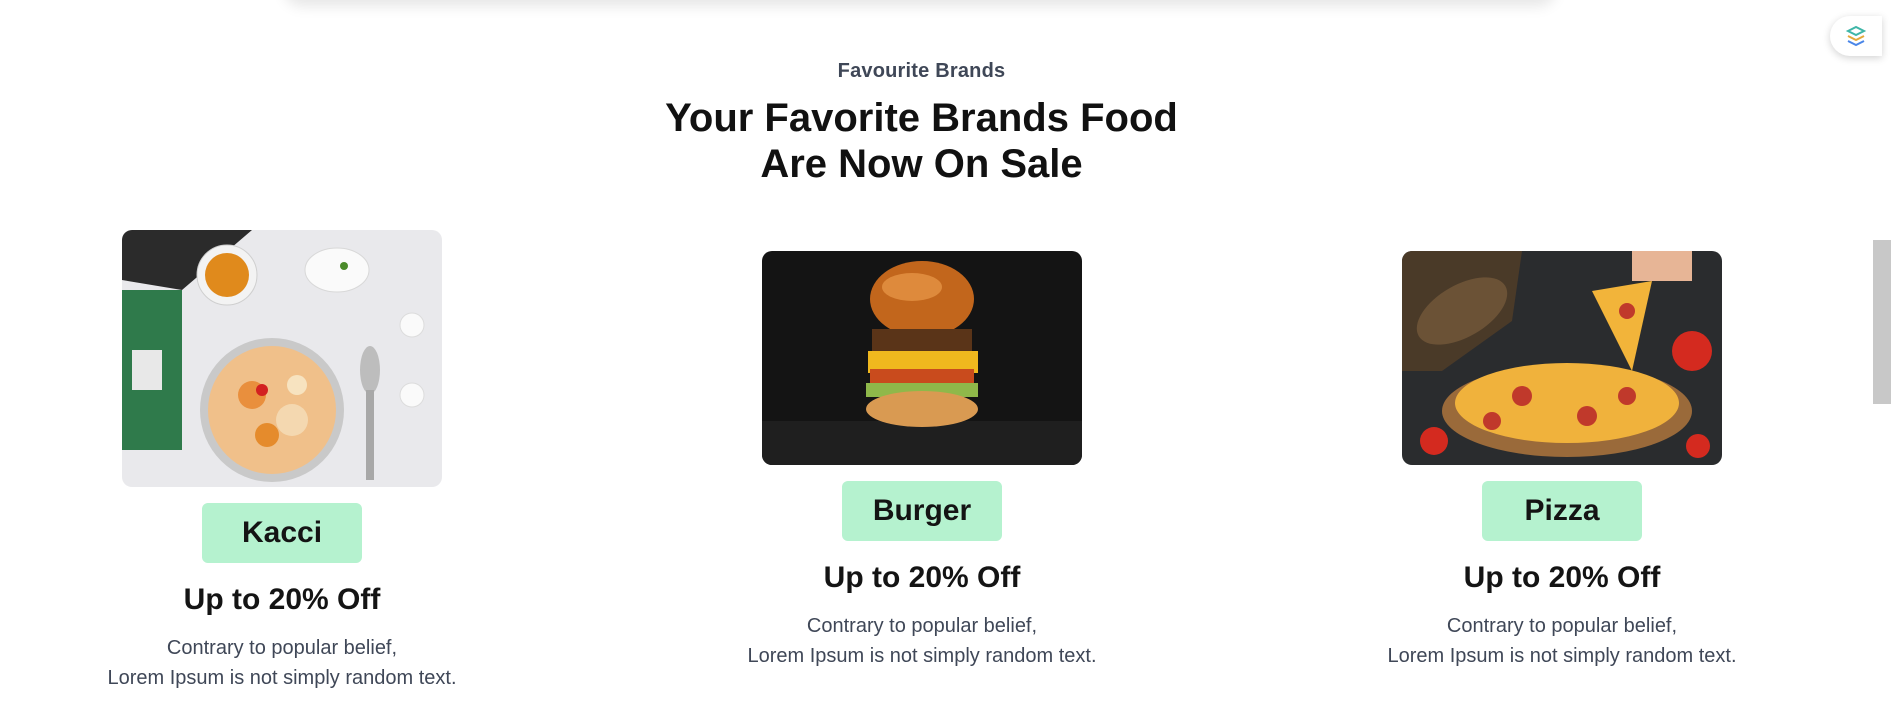  I want to click on brand-name-tag: Pizza, so click(1562, 511).